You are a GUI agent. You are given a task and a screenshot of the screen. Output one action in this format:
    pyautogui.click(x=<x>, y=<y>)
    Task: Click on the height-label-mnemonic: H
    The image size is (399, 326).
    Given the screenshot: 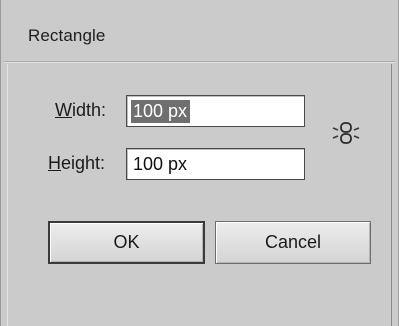 What is the action you would take?
    pyautogui.click(x=54, y=163)
    